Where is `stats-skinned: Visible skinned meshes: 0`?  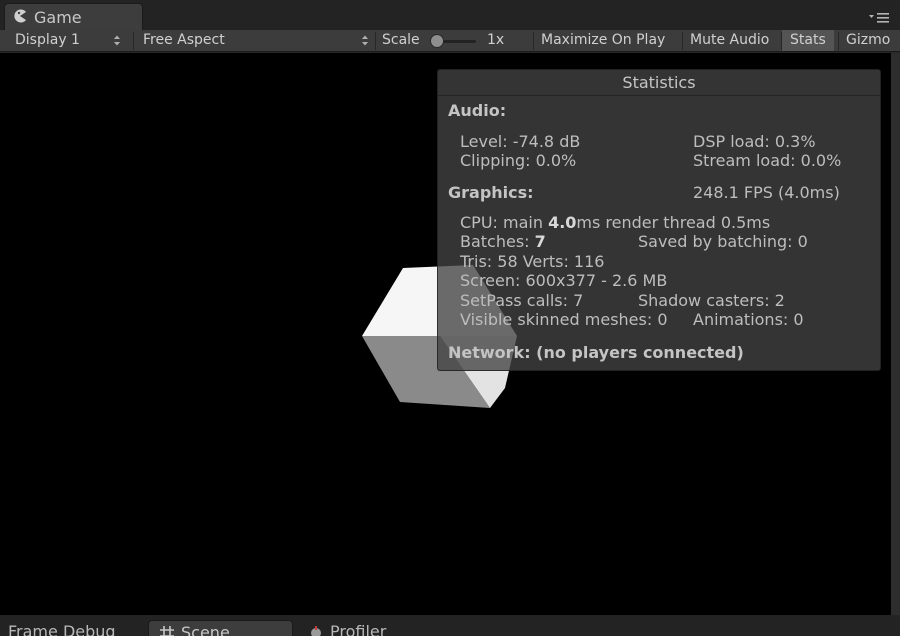 stats-skinned: Visible skinned meshes: 0 is located at coordinates (564, 319).